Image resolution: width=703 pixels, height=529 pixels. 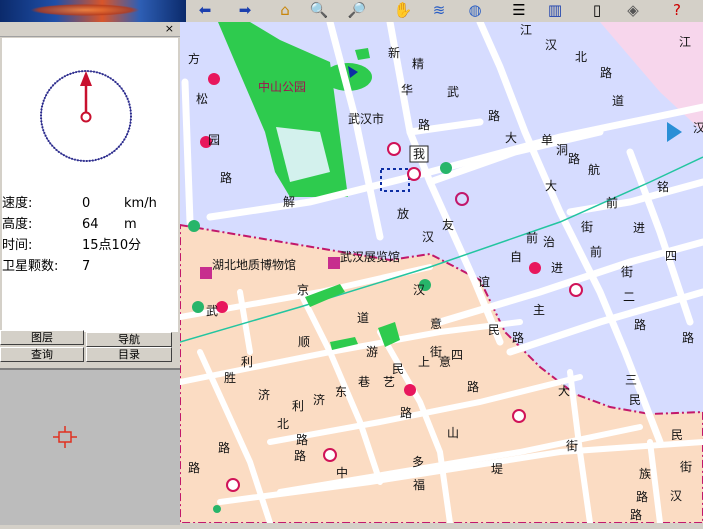 What do you see at coordinates (475, 10) in the screenshot?
I see `globe-icon: ◍` at bounding box center [475, 10].